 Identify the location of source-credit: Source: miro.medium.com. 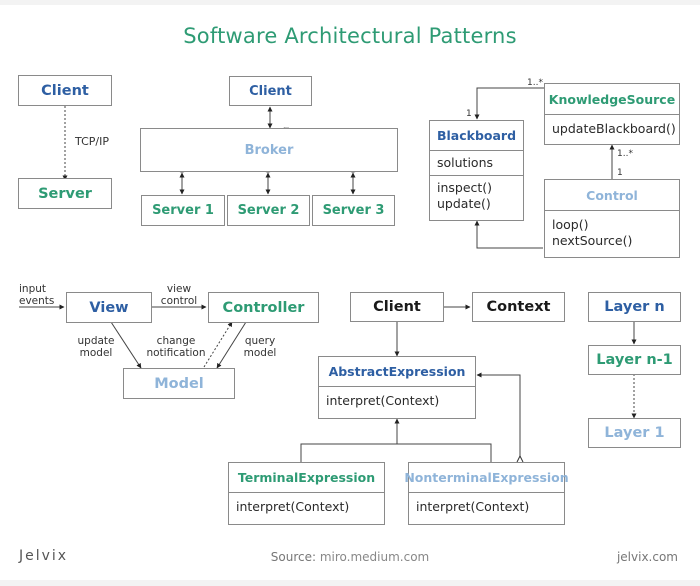
(350, 557).